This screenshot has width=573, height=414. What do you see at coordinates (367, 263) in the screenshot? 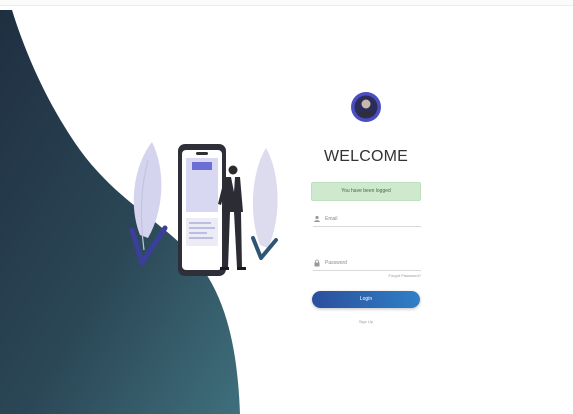
I see `password-field: Password` at bounding box center [367, 263].